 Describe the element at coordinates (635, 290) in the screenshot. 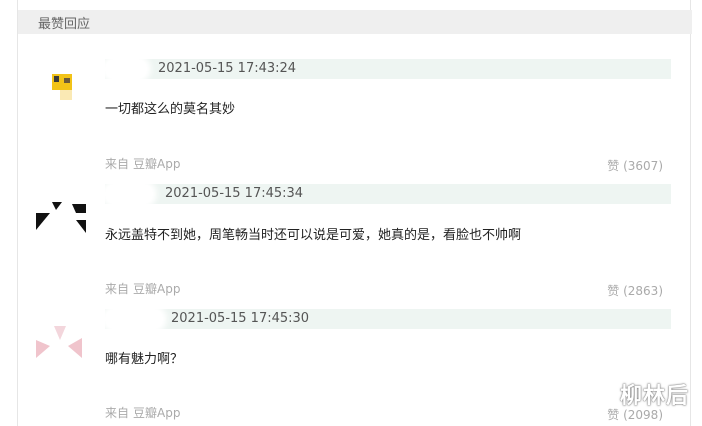

I see `like-button: 赞 (2863)` at that location.